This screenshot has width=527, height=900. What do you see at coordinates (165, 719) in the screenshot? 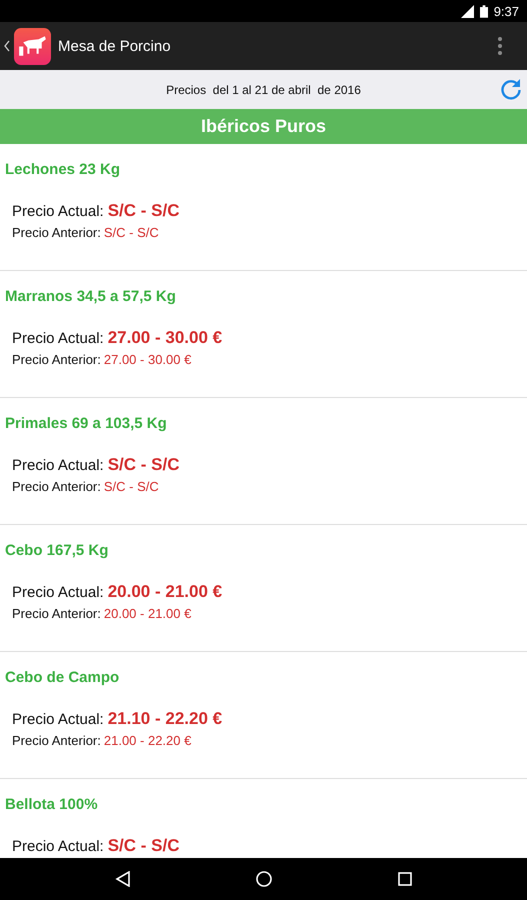
I see `current-price: 21.10 - 22.20 €` at bounding box center [165, 719].